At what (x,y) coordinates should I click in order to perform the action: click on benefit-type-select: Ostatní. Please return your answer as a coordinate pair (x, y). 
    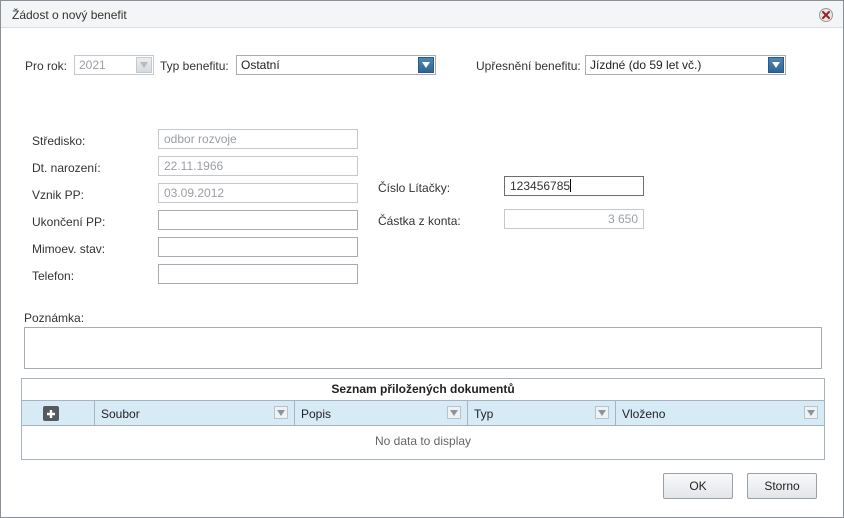
    Looking at the image, I should click on (336, 65).